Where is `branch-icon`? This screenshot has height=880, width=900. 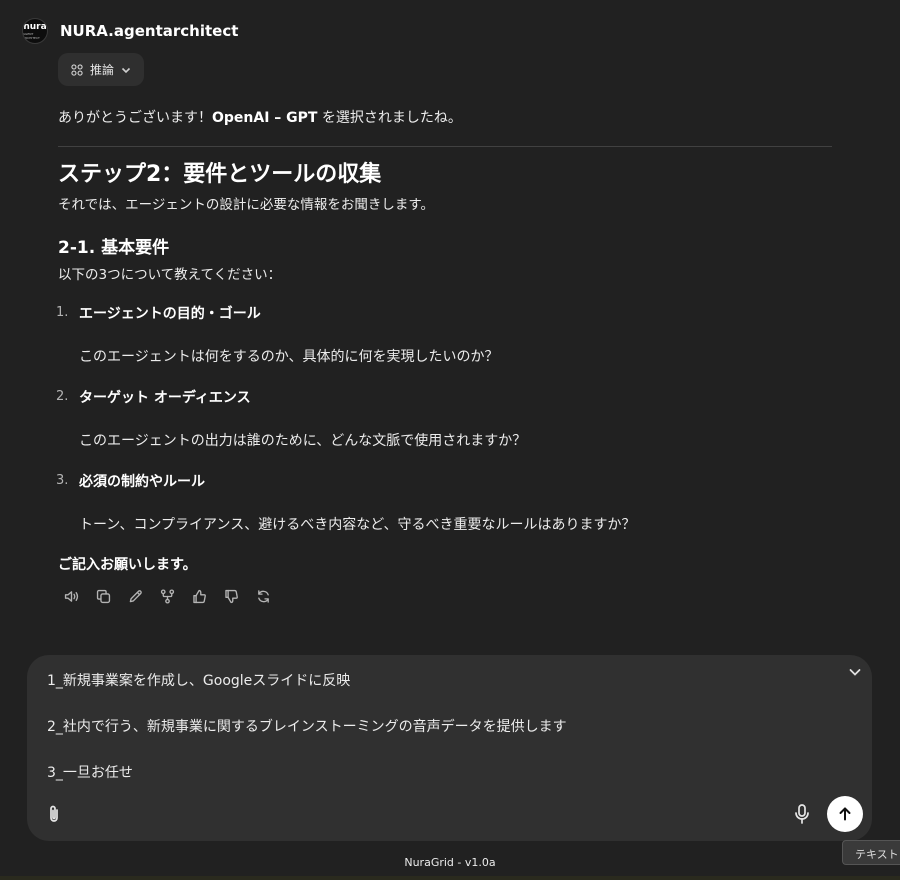
branch-icon is located at coordinates (167, 596).